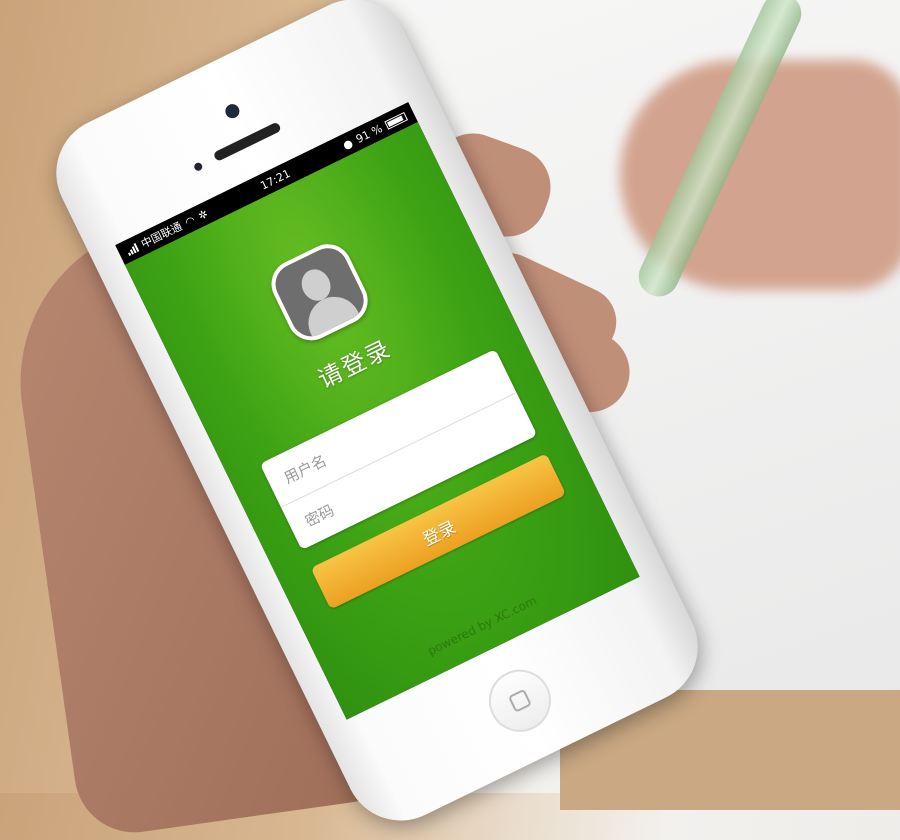 This screenshot has height=840, width=900. I want to click on user-icon, so click(319, 292).